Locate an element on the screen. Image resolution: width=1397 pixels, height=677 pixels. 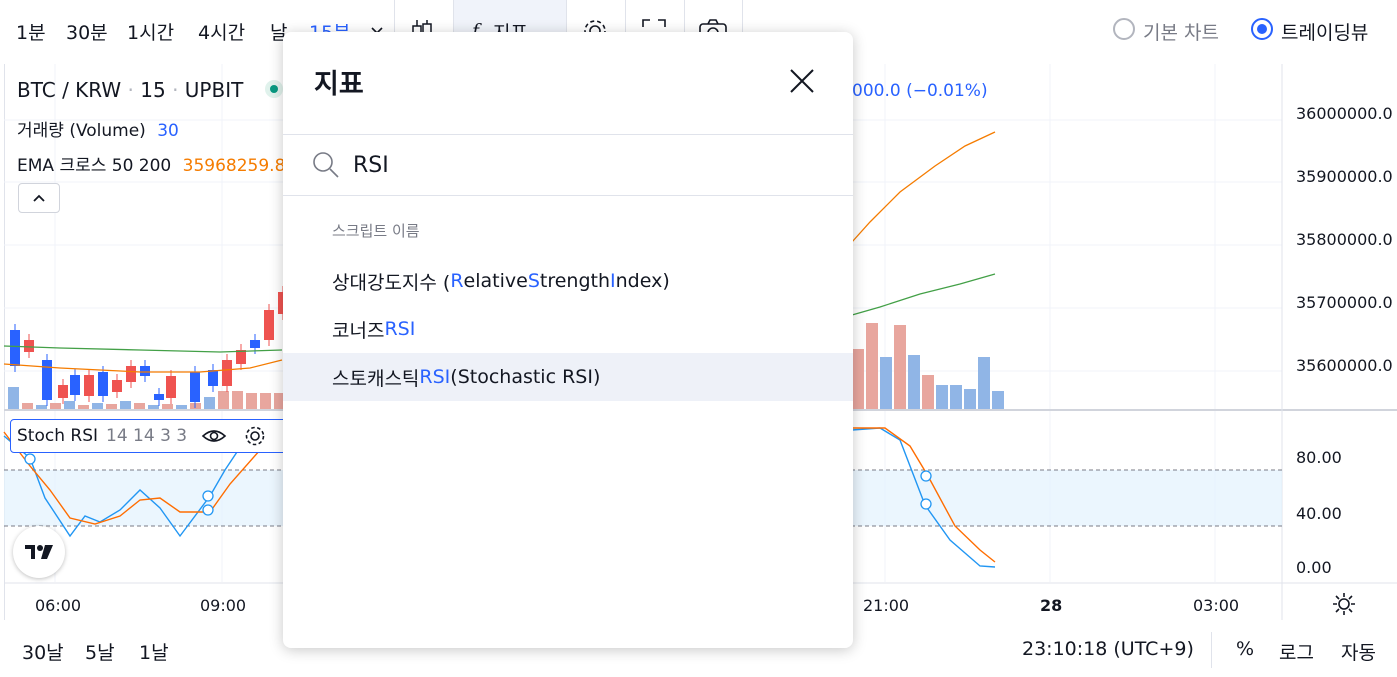
dialog-title: 지표 is located at coordinates (339, 84).